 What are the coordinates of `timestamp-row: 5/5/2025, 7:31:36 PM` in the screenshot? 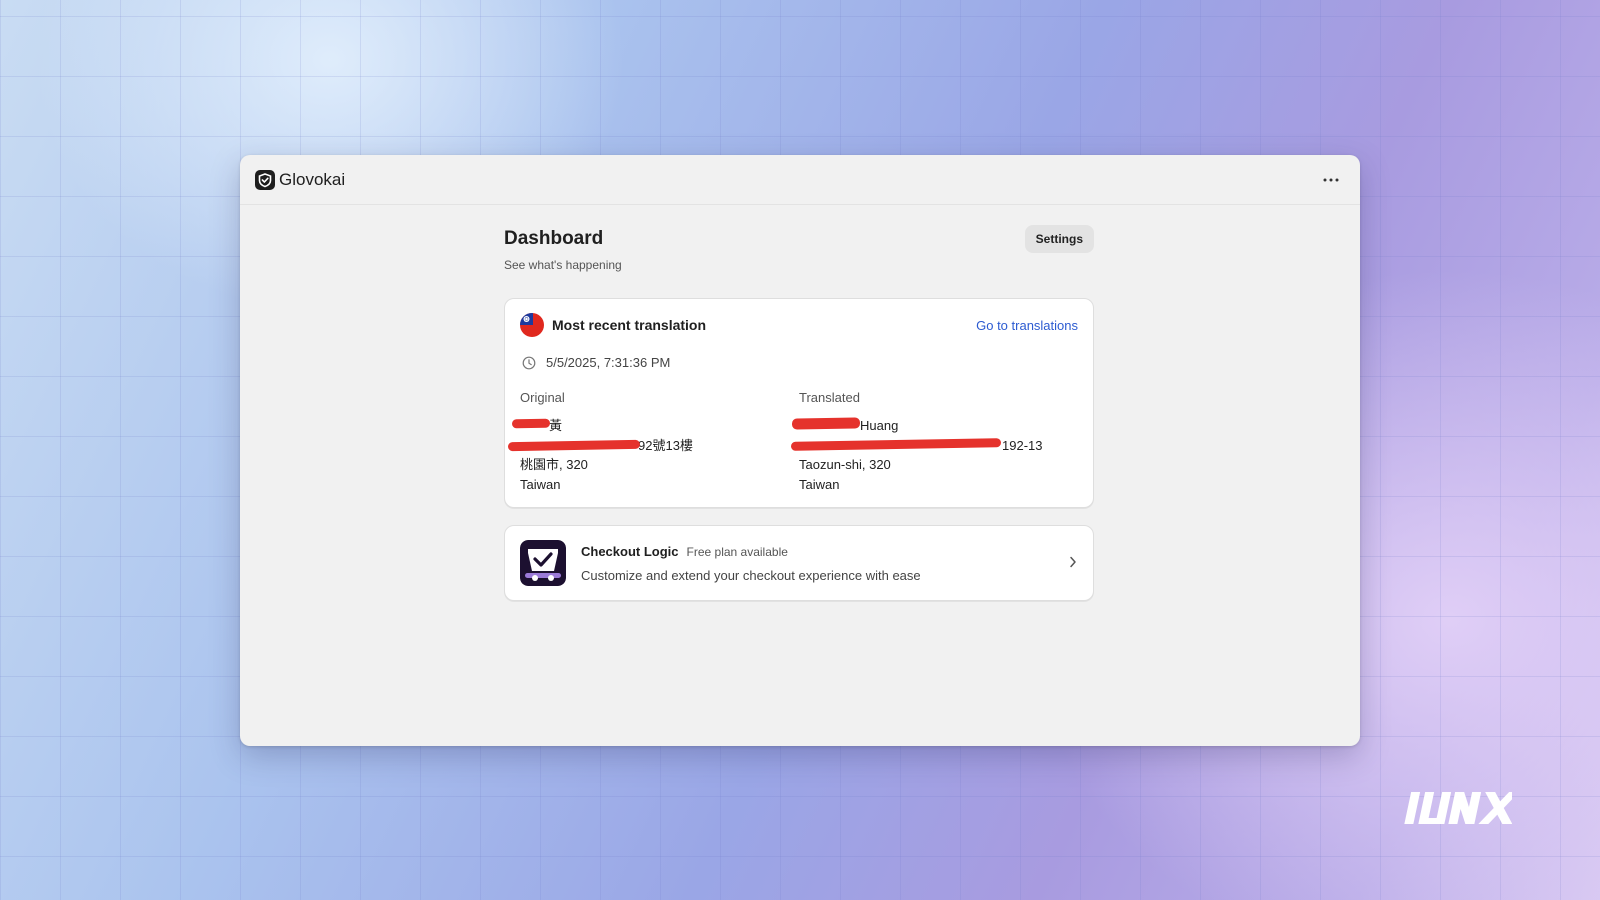 It's located at (800, 362).